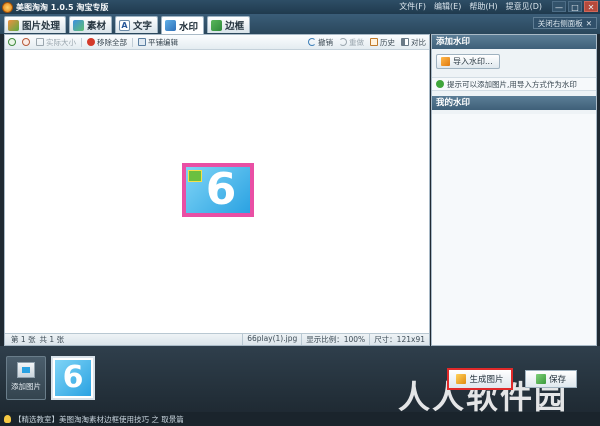 This screenshot has width=600, height=426. Describe the element at coordinates (343, 42) in the screenshot. I see `redo-icon` at that location.